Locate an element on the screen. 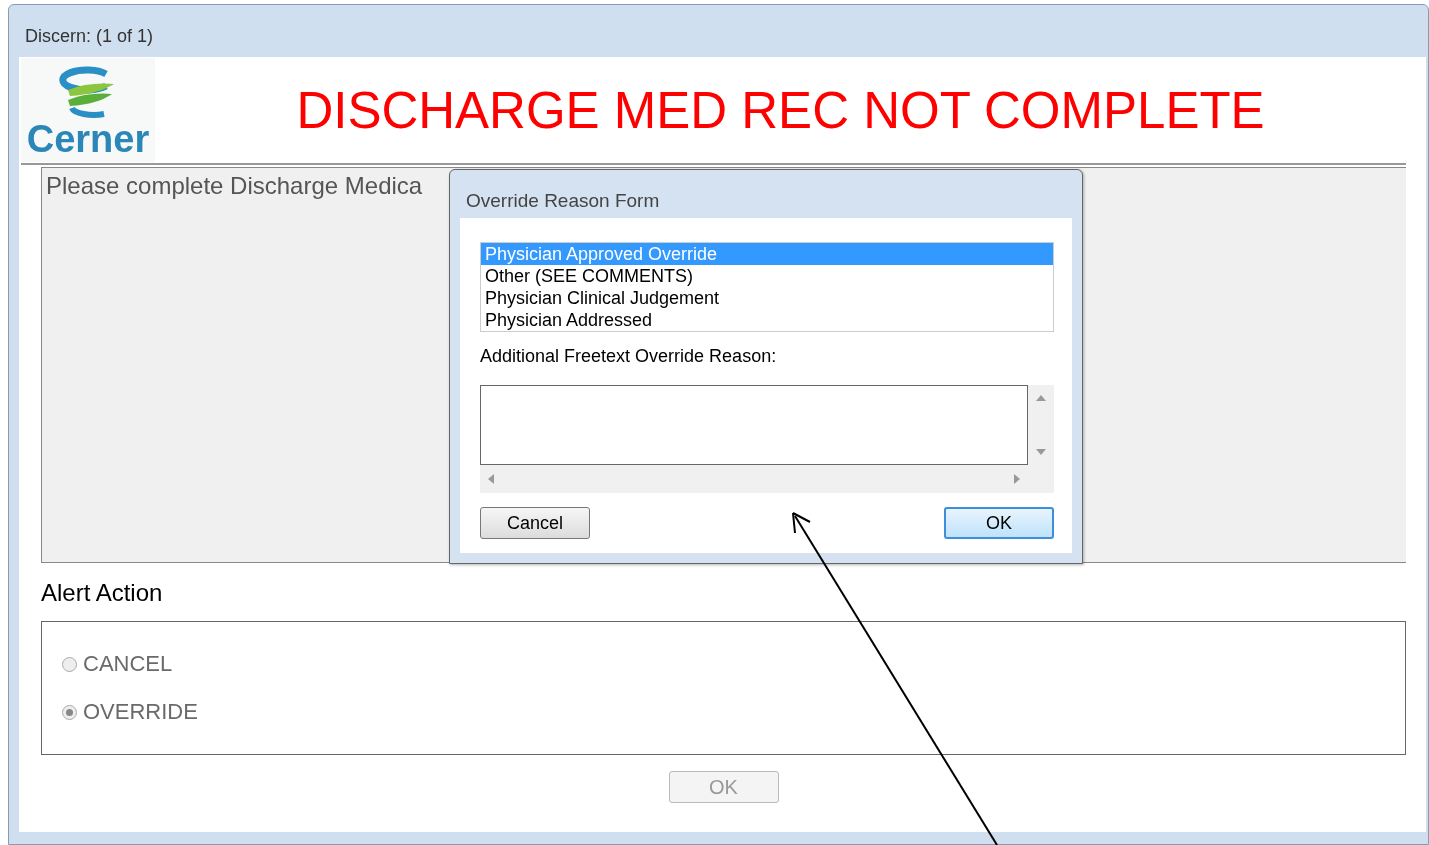 The width and height of the screenshot is (1429, 845). freetext-label: Additional Freetext Override Reason: is located at coordinates (629, 356).